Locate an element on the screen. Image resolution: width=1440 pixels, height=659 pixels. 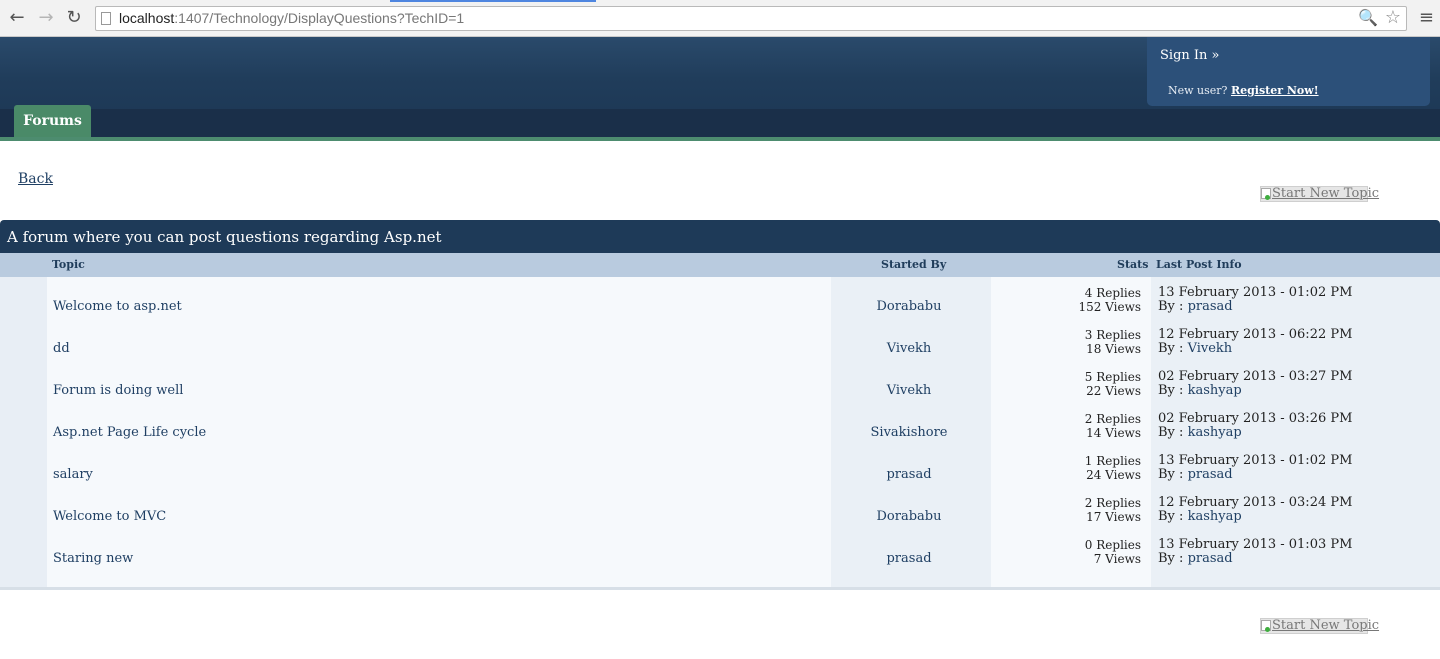
topic-link: dd is located at coordinates (61, 348).